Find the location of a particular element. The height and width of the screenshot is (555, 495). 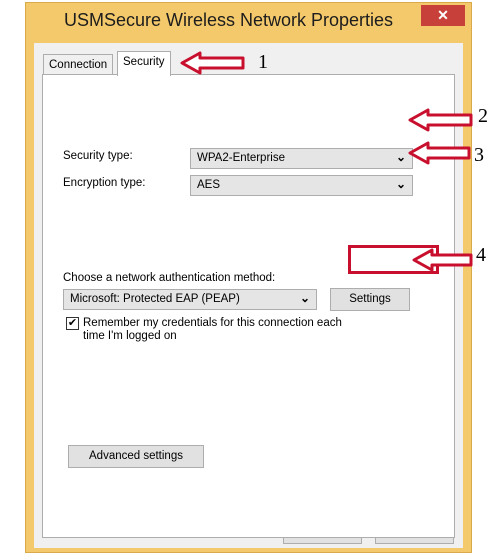

annotation-number-3: 3 is located at coordinates (479, 155).